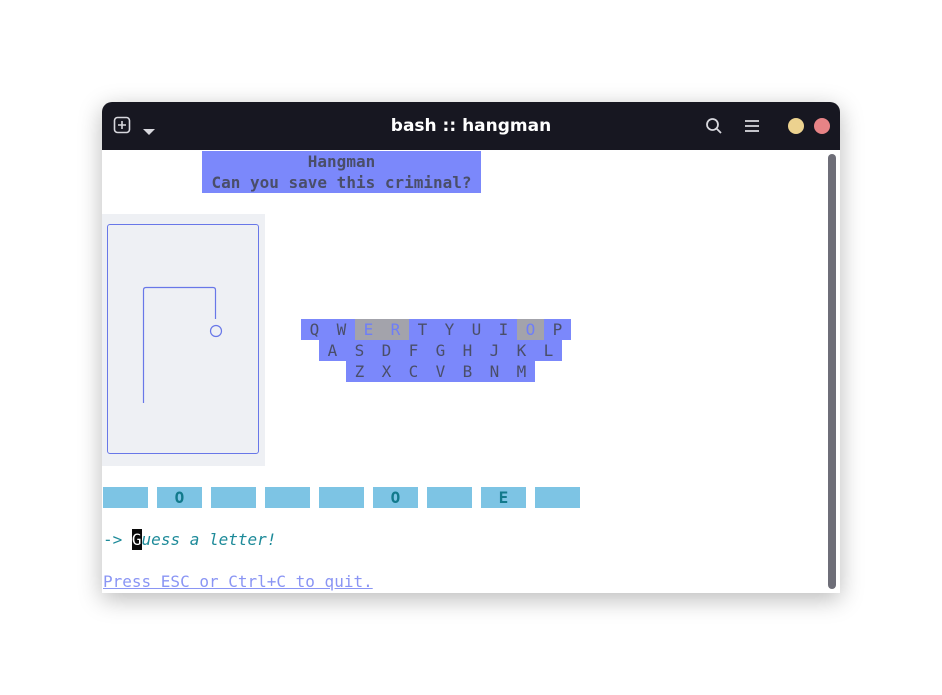 The image size is (942, 695). I want to click on guess-prompt: -> Guess a letter!, so click(189, 539).